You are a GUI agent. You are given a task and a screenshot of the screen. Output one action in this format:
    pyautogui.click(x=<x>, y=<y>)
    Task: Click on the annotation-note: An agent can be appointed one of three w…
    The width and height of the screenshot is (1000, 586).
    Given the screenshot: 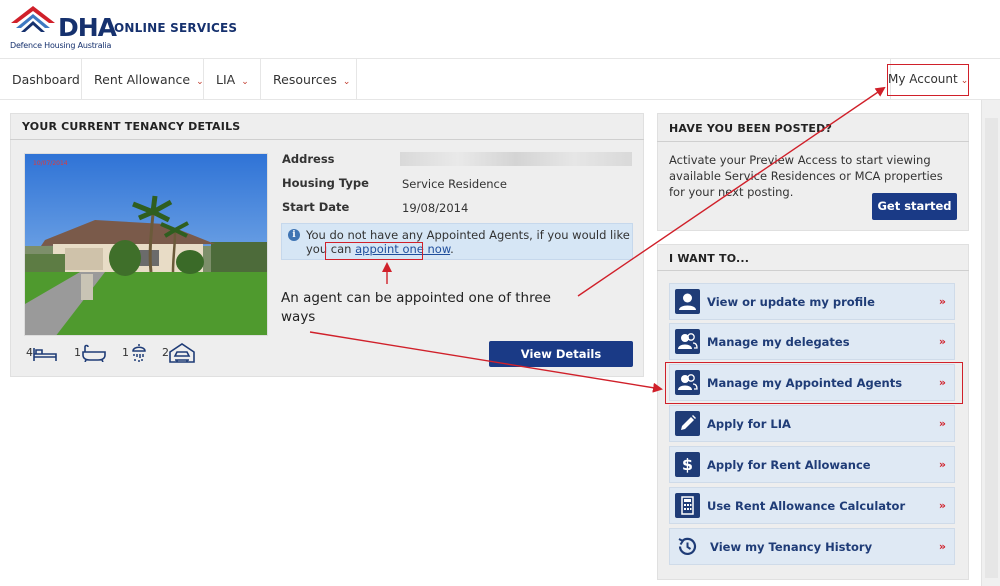 What is the action you would take?
    pyautogui.click(x=416, y=307)
    